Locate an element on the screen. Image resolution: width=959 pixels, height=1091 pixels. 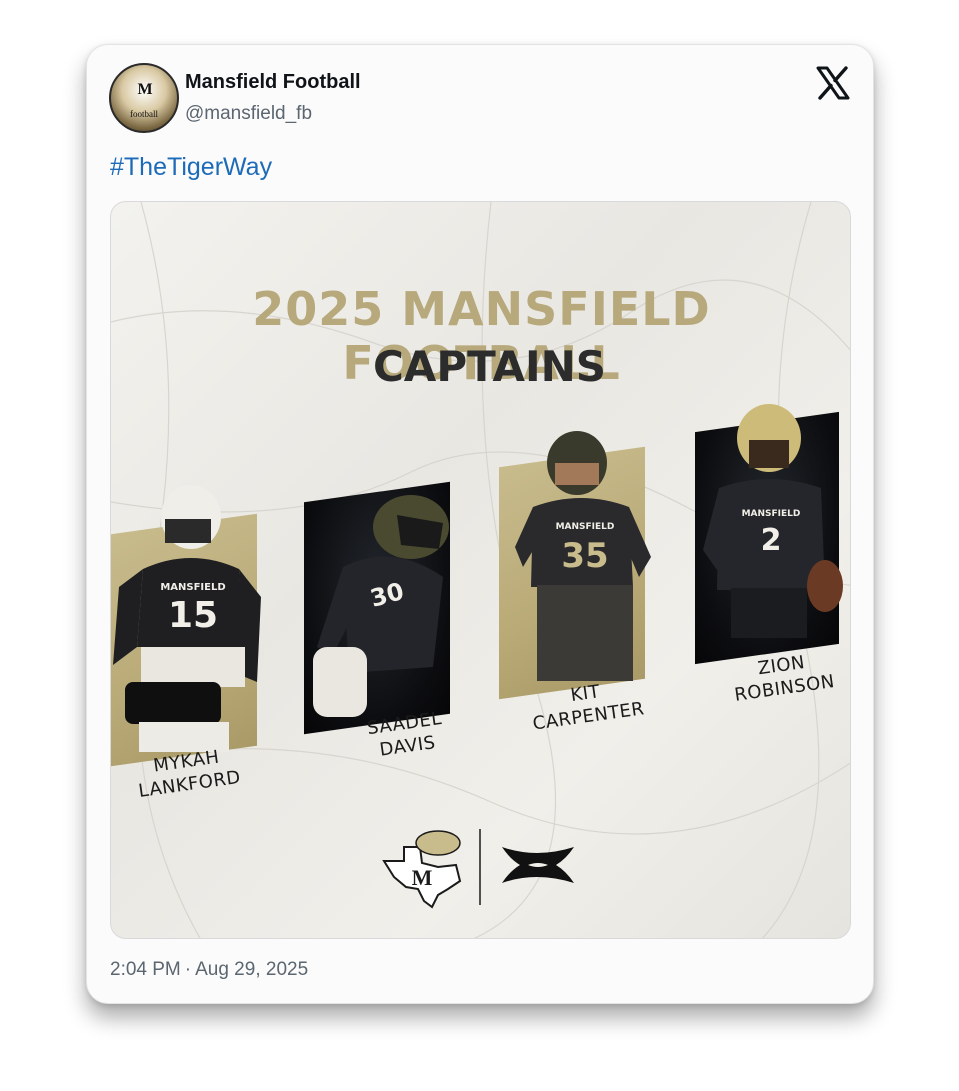
author-handle: @mansfield_fb is located at coordinates (248, 114).